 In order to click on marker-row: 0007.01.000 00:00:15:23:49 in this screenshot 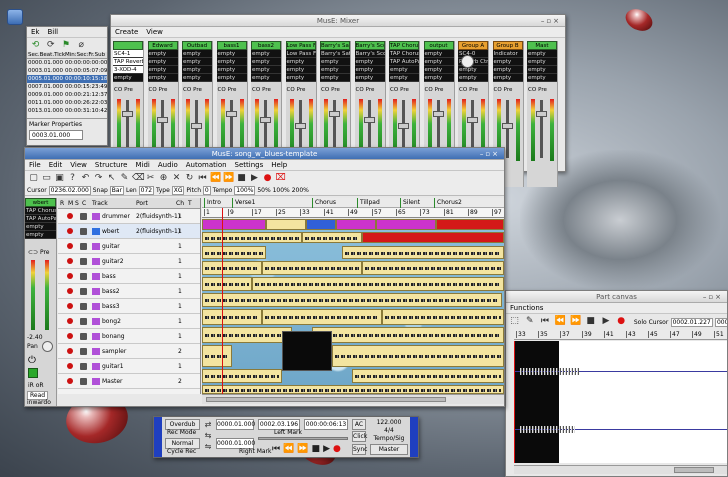, I will do `click(67, 87)`.